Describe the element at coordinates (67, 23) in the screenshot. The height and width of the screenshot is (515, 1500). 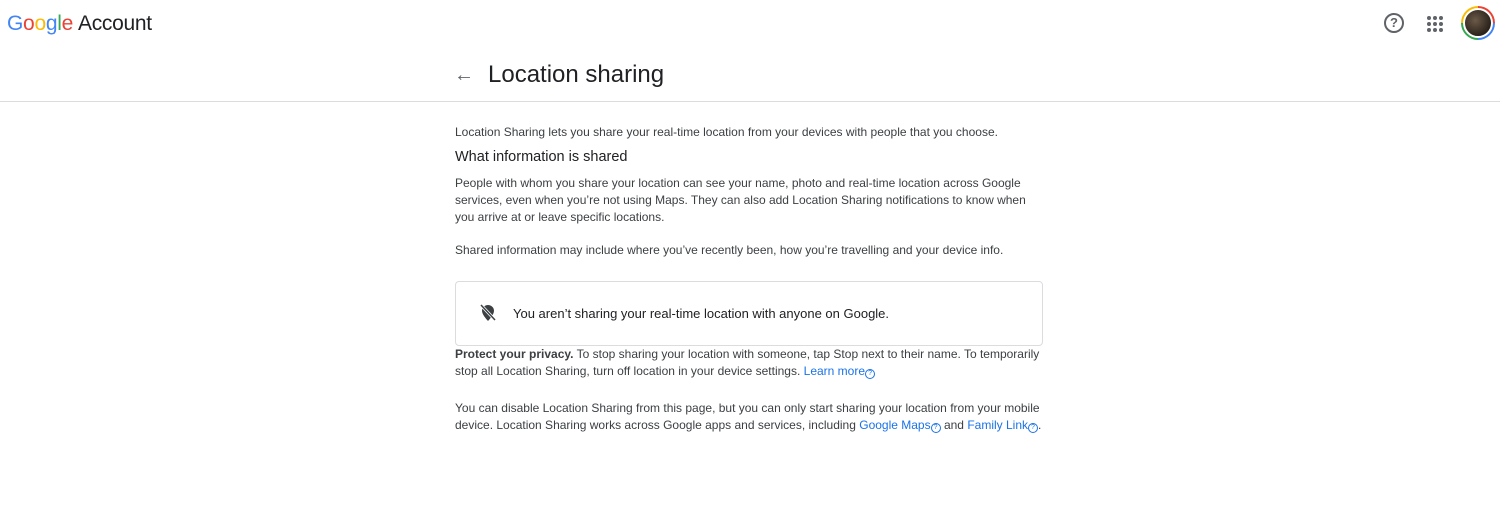
I see `logo-letter: e` at that location.